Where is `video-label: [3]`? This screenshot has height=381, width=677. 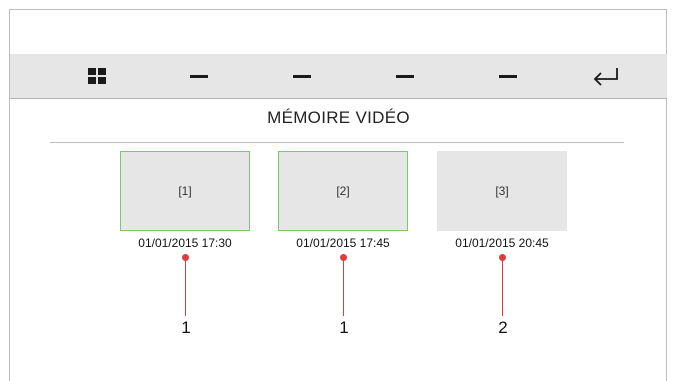 video-label: [3] is located at coordinates (502, 191).